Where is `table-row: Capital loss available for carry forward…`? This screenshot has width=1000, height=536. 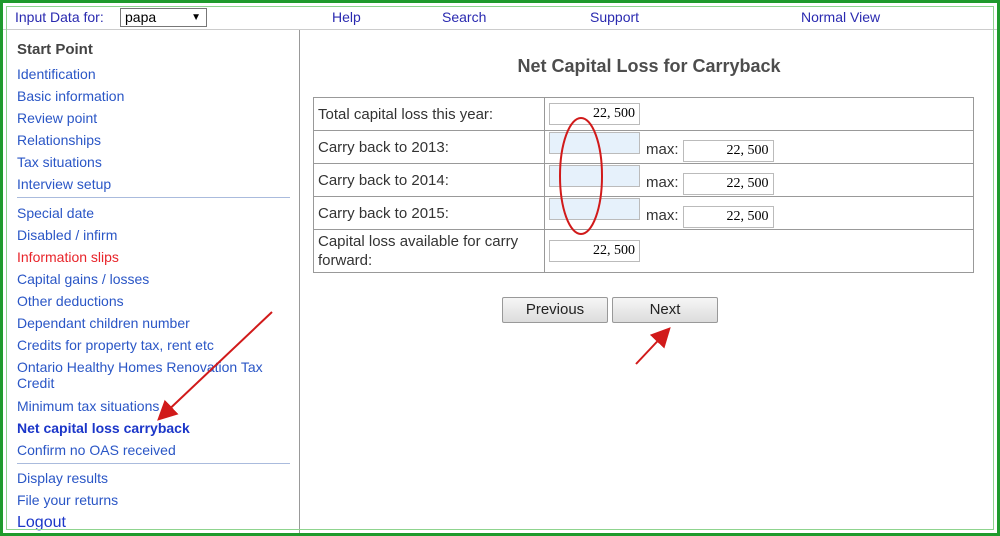
table-row: Capital loss available for carry forward… is located at coordinates (643, 251).